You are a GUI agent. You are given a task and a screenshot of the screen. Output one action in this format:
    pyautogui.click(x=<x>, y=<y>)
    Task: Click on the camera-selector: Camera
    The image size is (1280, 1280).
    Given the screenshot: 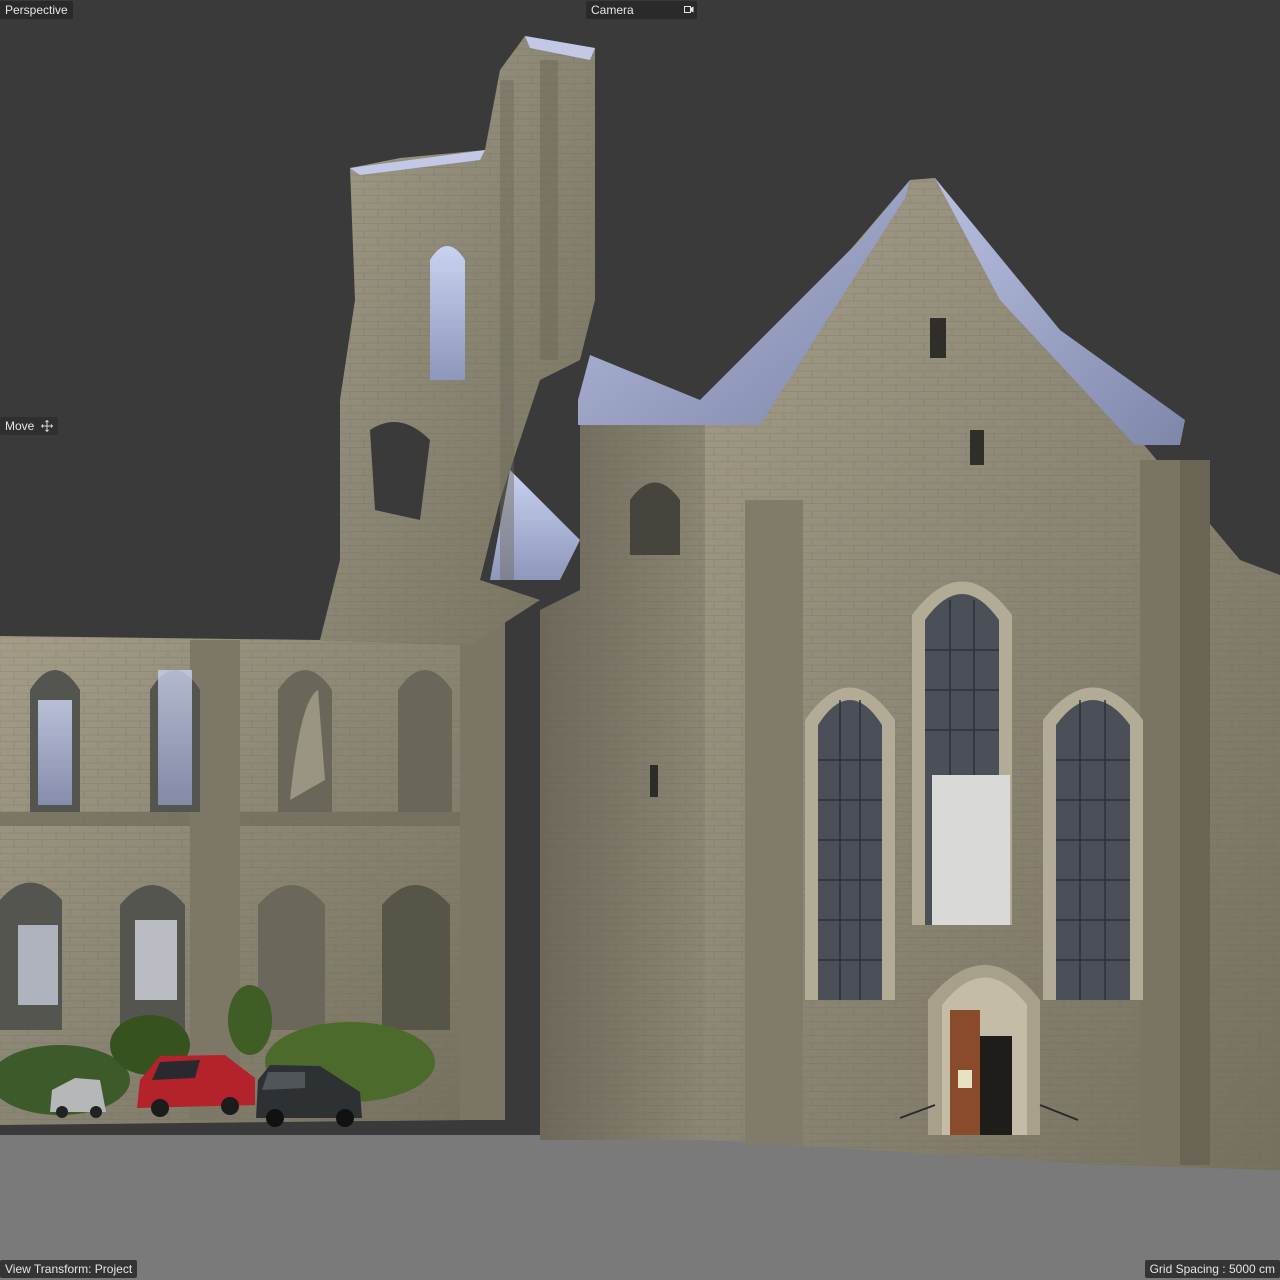 What is the action you would take?
    pyautogui.click(x=641, y=10)
    